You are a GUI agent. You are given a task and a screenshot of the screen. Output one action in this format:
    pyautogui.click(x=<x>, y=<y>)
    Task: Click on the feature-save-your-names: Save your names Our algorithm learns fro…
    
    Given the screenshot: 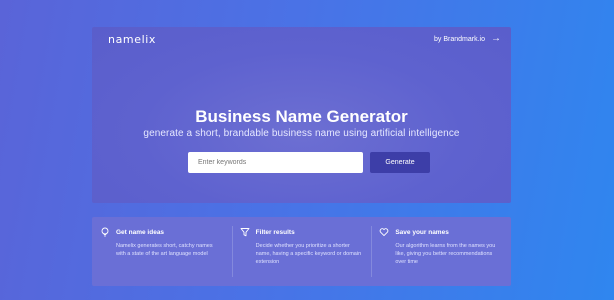 What is the action you would take?
    pyautogui.click(x=441, y=251)
    